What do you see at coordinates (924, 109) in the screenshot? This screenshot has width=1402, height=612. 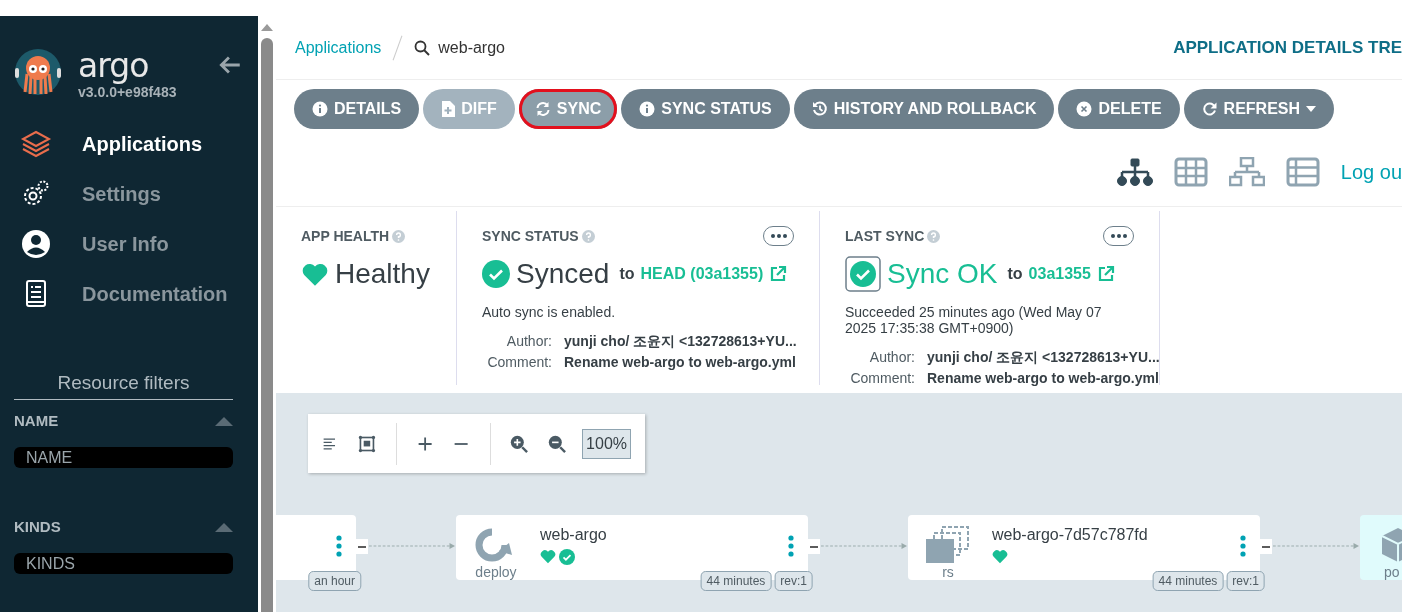 I see `action-button: HISTORY AND ROLLBACK` at bounding box center [924, 109].